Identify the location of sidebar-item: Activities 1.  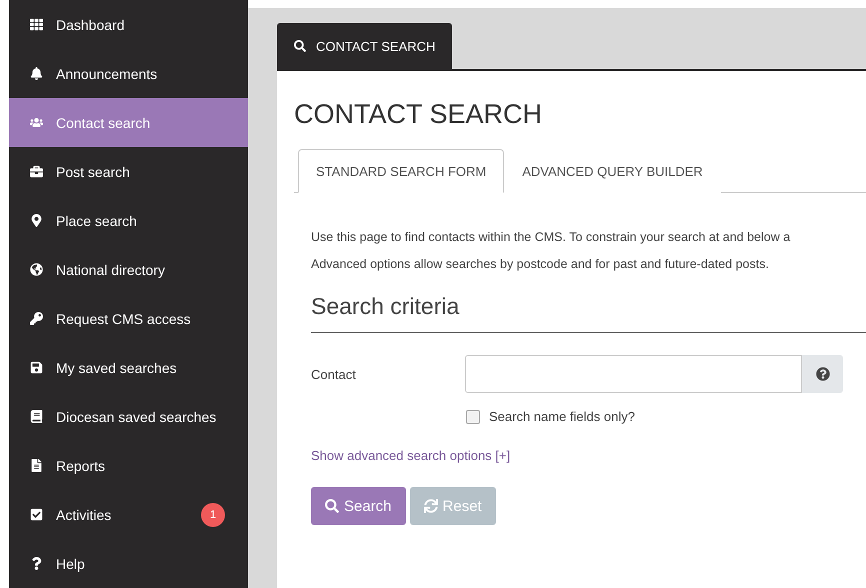
(128, 514).